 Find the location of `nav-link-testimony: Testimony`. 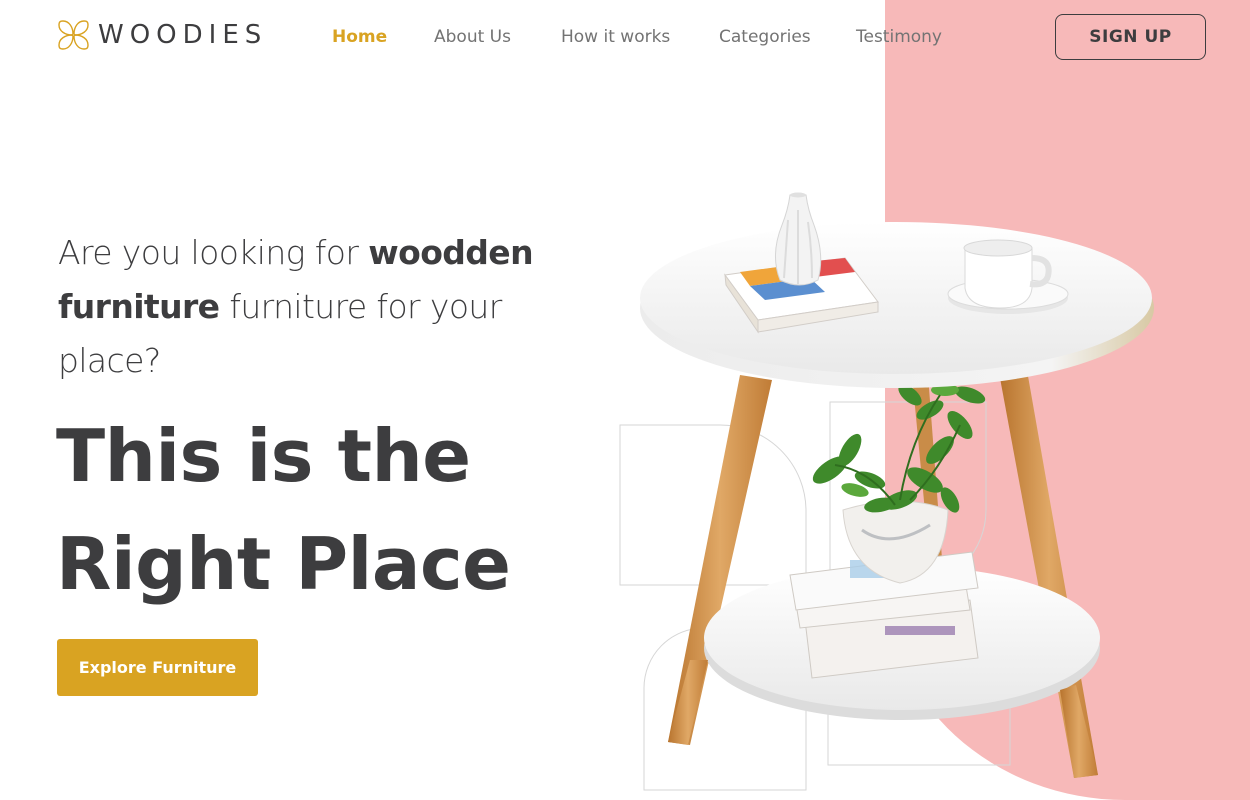

nav-link-testimony: Testimony is located at coordinates (899, 37).